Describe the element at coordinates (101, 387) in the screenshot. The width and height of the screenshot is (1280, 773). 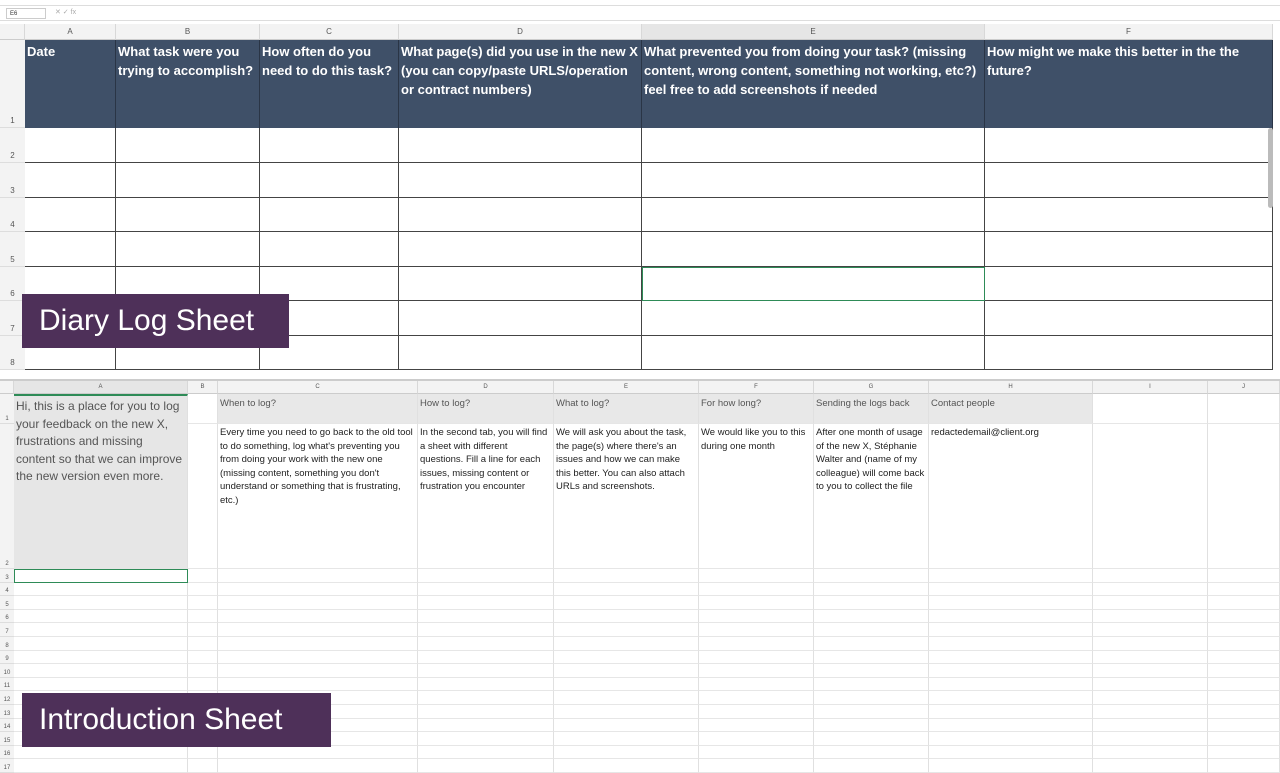
I see `column-header-A: A` at that location.